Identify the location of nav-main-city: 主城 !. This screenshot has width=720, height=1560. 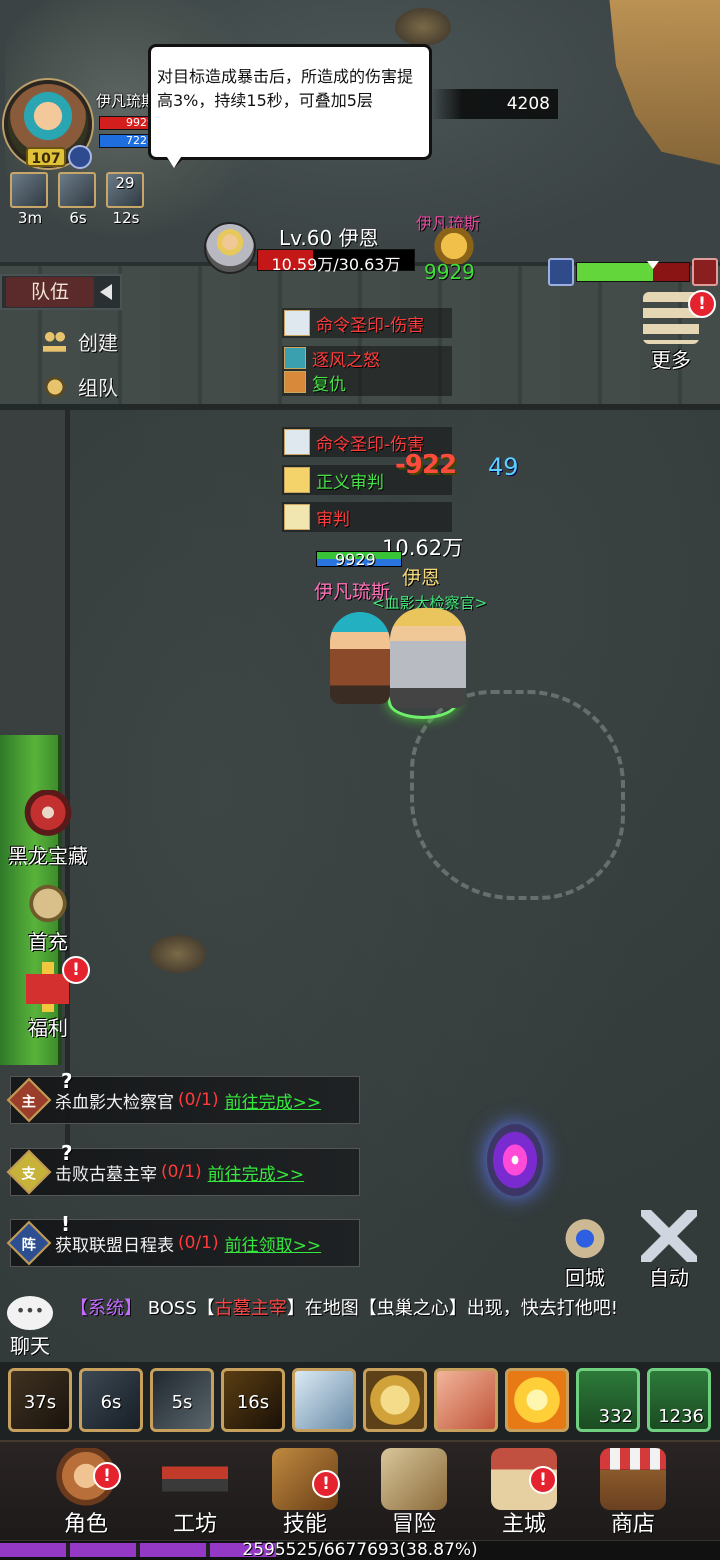
(524, 1493).